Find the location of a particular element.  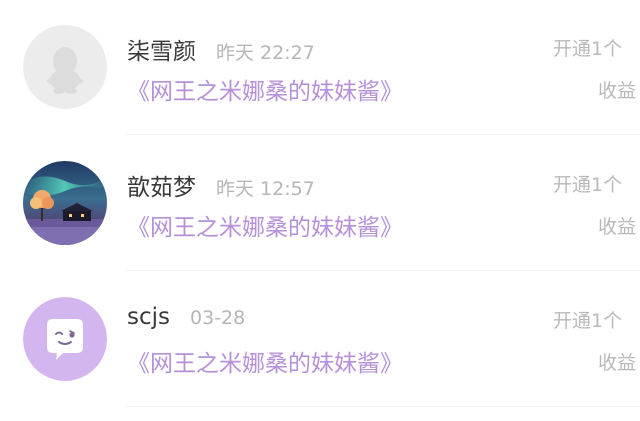

name-line: scjs 03-28 is located at coordinates (186, 321).